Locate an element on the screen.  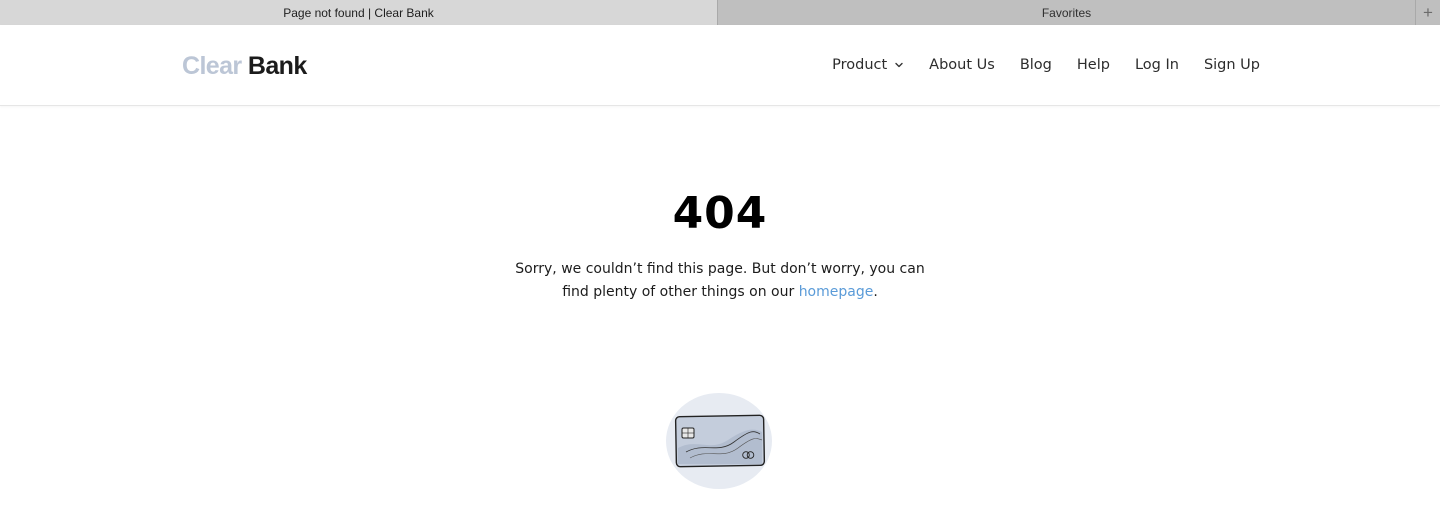
nav-log-in: Log In is located at coordinates (1157, 65).